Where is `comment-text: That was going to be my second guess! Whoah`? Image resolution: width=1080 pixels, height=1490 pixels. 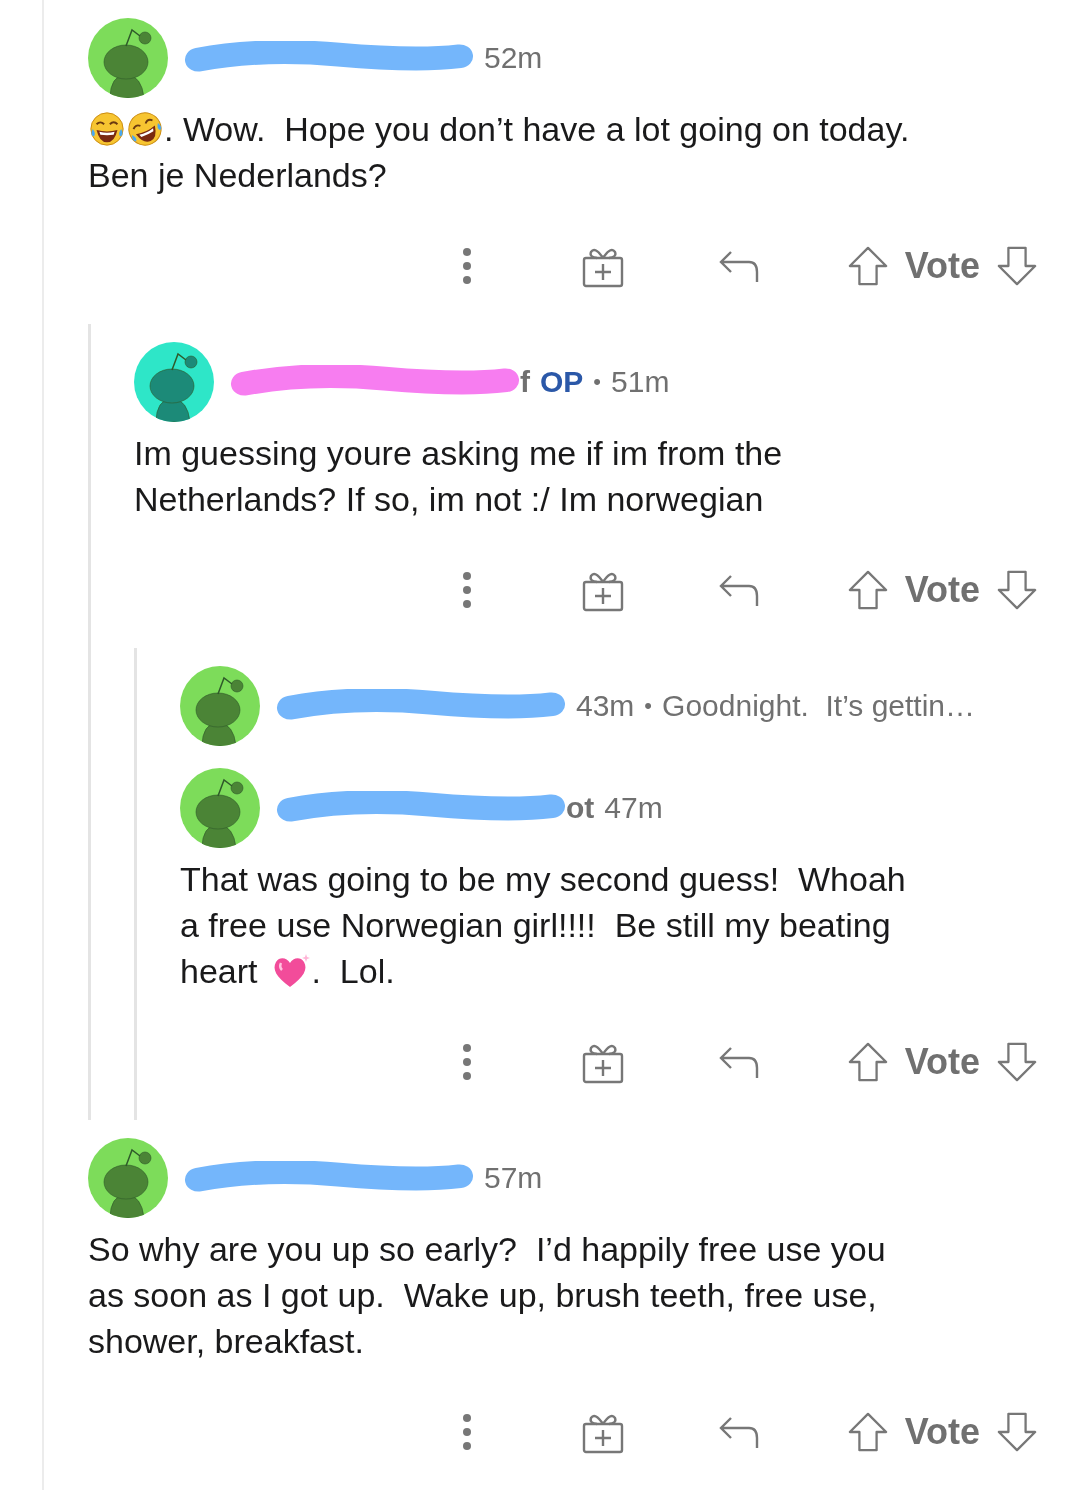 comment-text: That was going to be my second guess! Whoah is located at coordinates (543, 879).